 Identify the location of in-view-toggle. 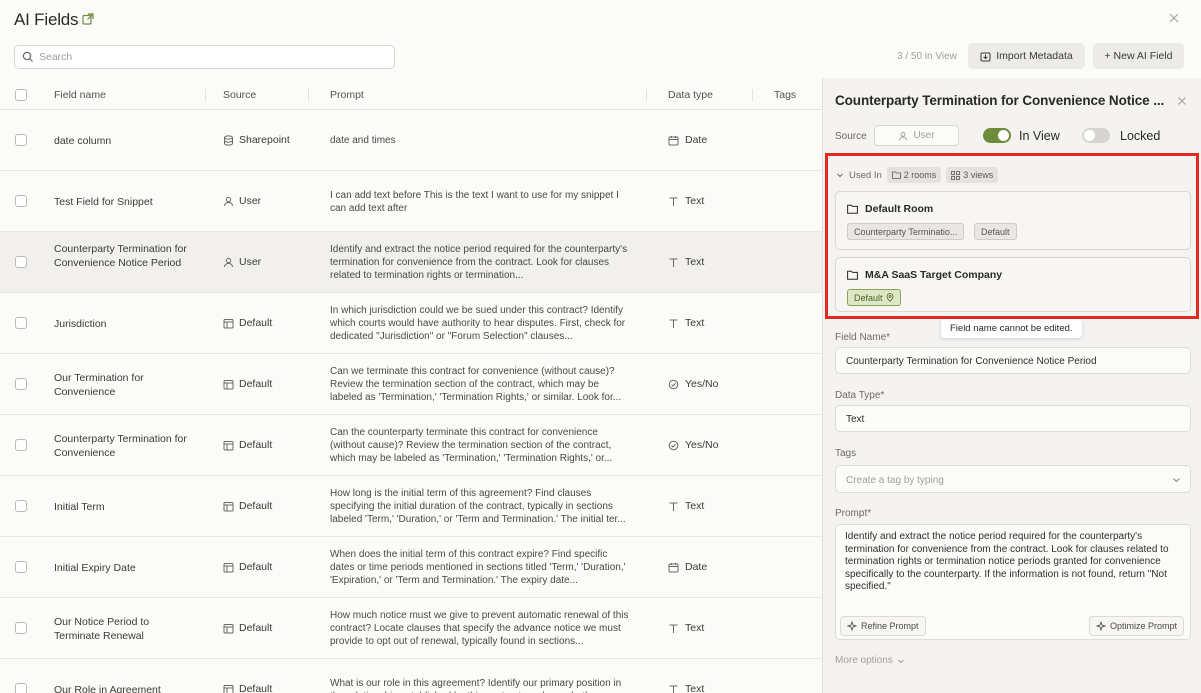
(997, 135).